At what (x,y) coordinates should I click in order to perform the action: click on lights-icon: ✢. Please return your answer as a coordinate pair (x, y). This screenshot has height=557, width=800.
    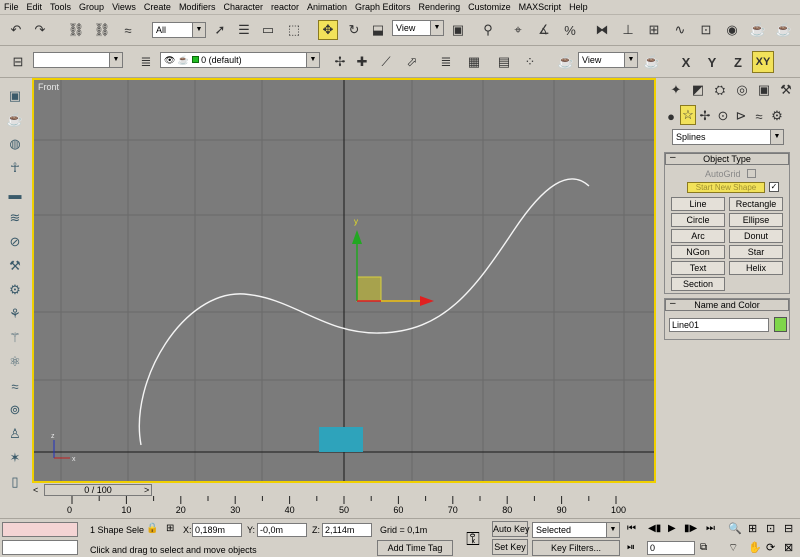
    Looking at the image, I should click on (705, 116).